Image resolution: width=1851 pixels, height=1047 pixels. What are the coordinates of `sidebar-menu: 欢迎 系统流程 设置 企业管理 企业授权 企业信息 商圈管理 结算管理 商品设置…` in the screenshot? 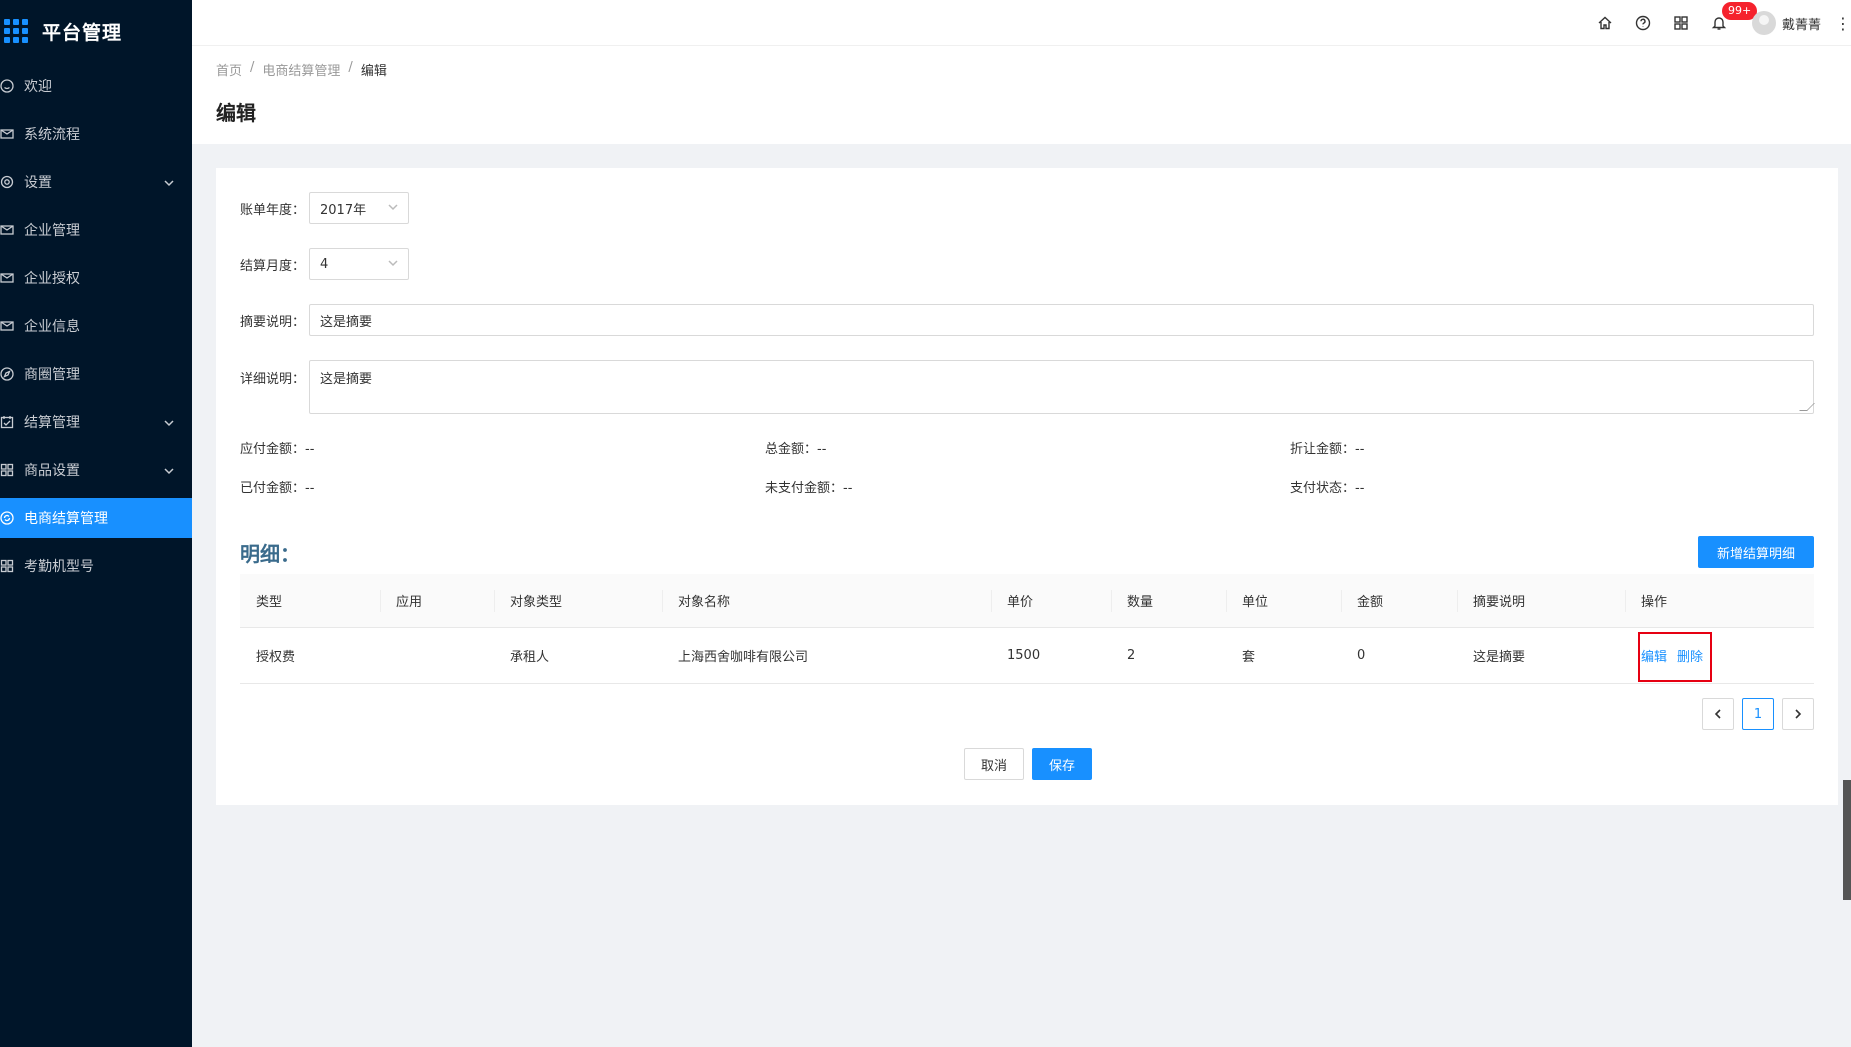 It's located at (96, 326).